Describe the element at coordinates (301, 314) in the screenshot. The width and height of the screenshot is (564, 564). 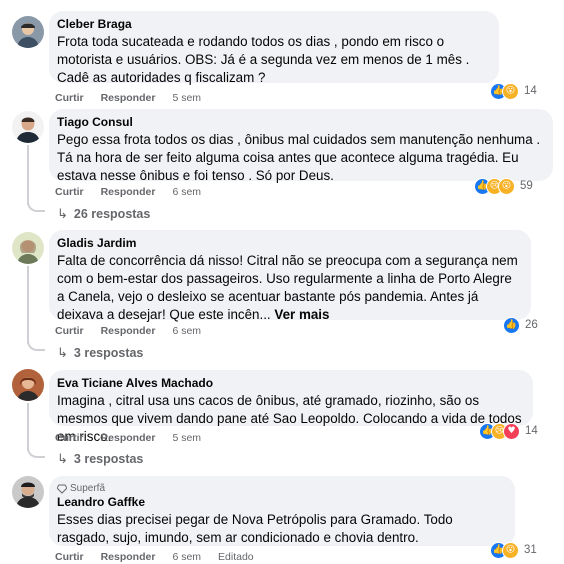
I see `see-more-link: Ver mais` at that location.